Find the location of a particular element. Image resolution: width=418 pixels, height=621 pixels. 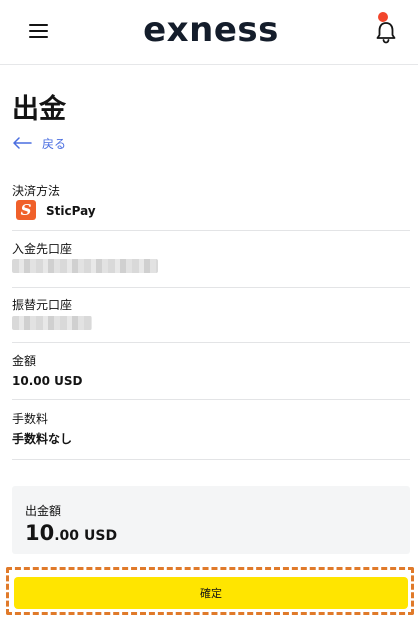

fee-value: 手数料なし is located at coordinates (42, 439).